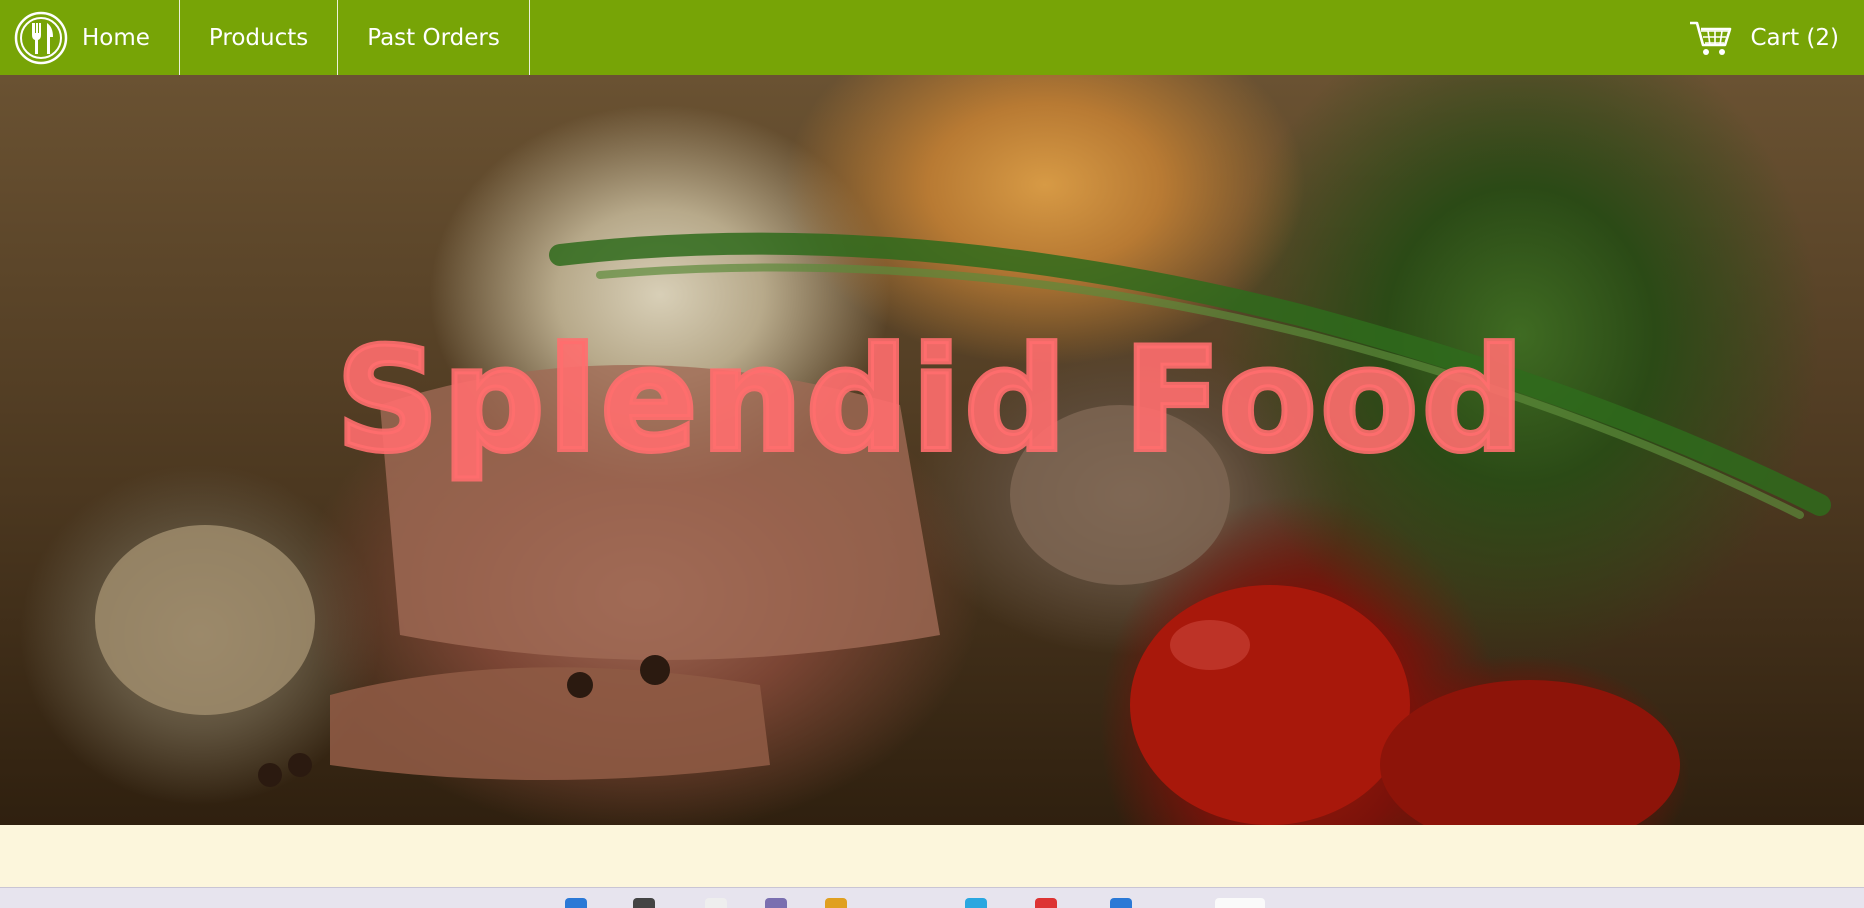  What do you see at coordinates (930, 400) in the screenshot?
I see `hero-title: Splendid Food` at bounding box center [930, 400].